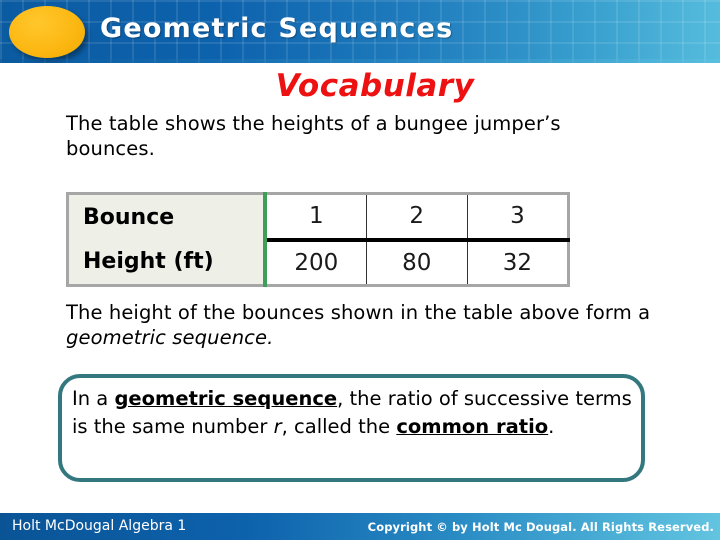  Describe the element at coordinates (47, 32) in the screenshot. I see `header-ellipse-decoration` at that location.